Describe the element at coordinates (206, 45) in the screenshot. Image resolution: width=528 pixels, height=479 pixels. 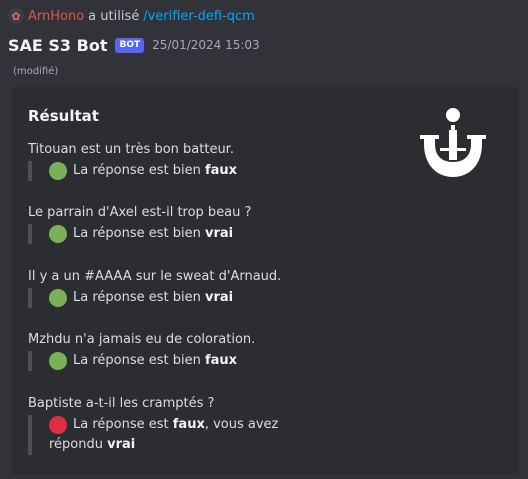
I see `message-timestamp: 25/01/2024 15:03` at that location.